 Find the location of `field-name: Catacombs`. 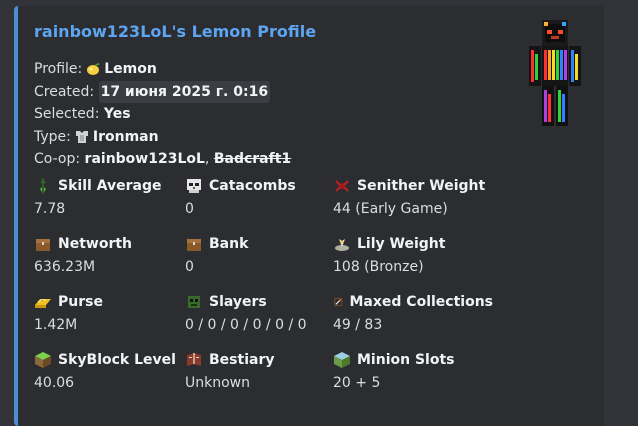

field-name: Catacombs is located at coordinates (252, 186).